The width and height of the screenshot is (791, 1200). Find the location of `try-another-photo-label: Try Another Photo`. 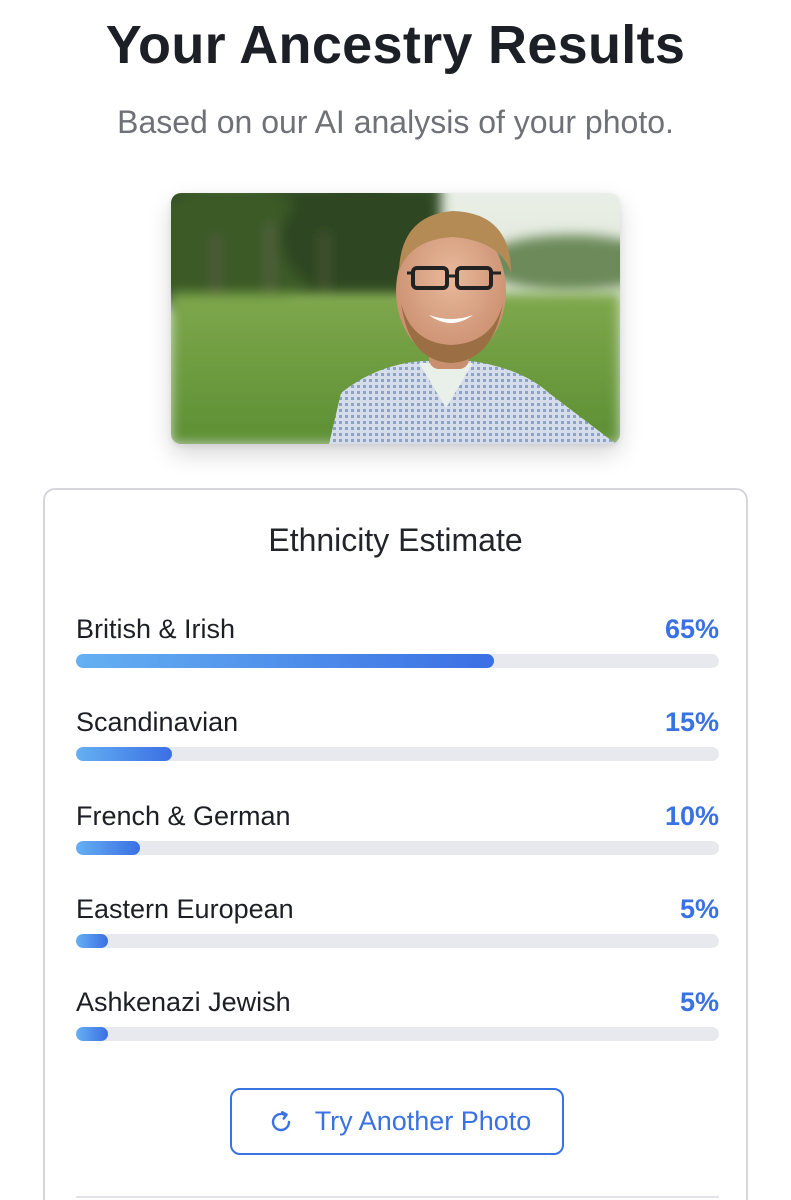

try-another-photo-label: Try Another Photo is located at coordinates (423, 1121).